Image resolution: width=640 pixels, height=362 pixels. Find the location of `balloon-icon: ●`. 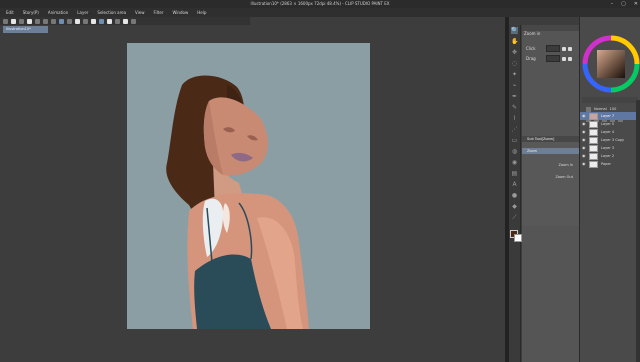

balloon-icon: ● is located at coordinates (514, 195).